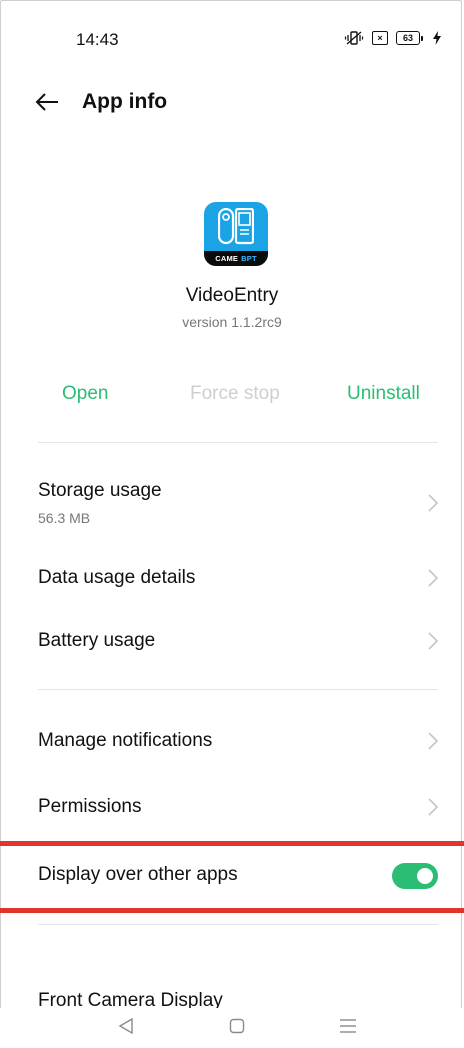 The width and height of the screenshot is (464, 1048). I want to click on app-icon: CAME BPT, so click(236, 234).